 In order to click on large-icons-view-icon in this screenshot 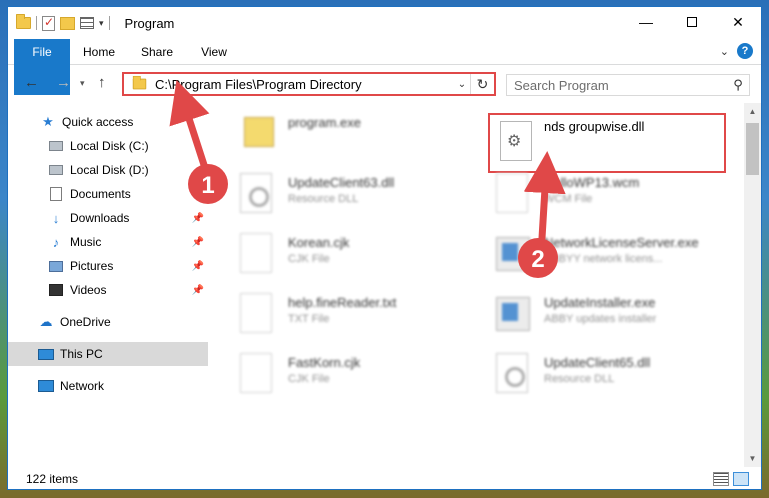, I will do `click(741, 479)`.